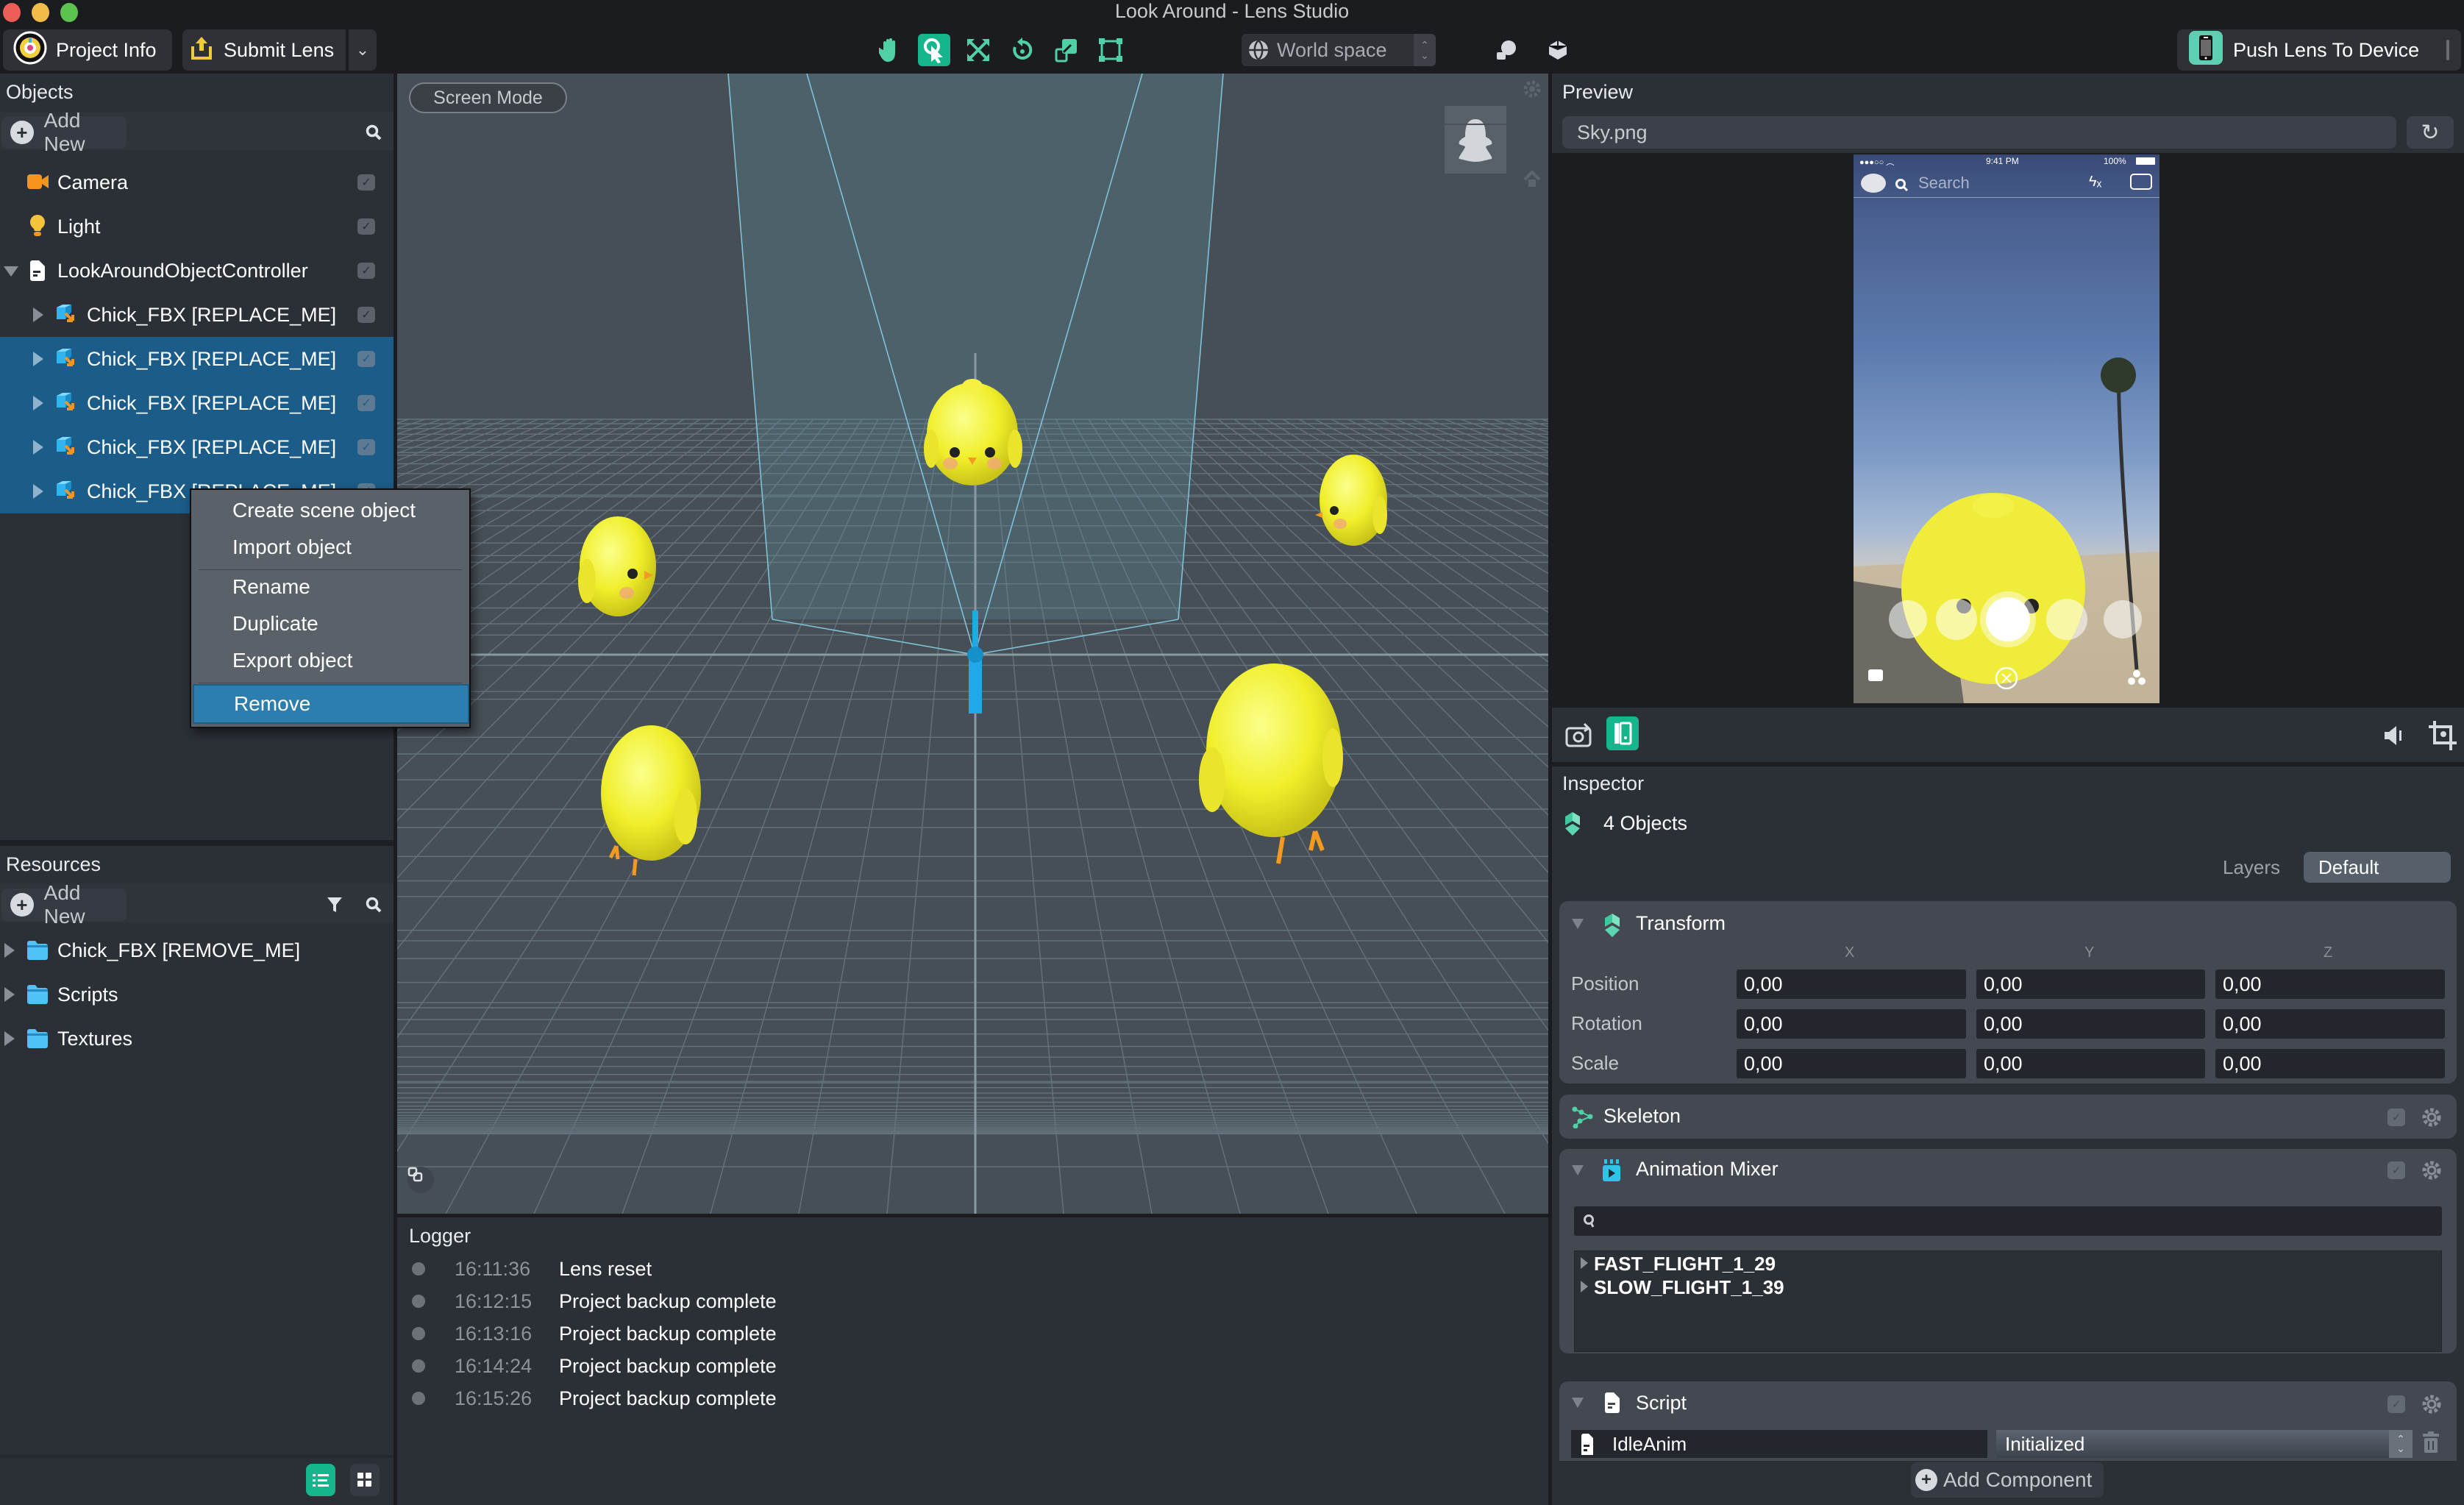  I want to click on viewport-layout-button, so click(420, 1180).